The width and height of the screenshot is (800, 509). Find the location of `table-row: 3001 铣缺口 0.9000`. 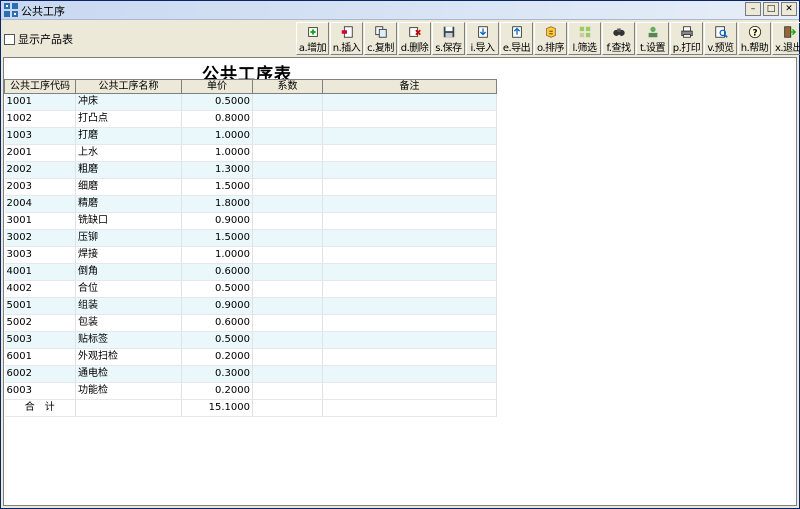

table-row: 3001 铣缺口 0.9000 is located at coordinates (250, 221).